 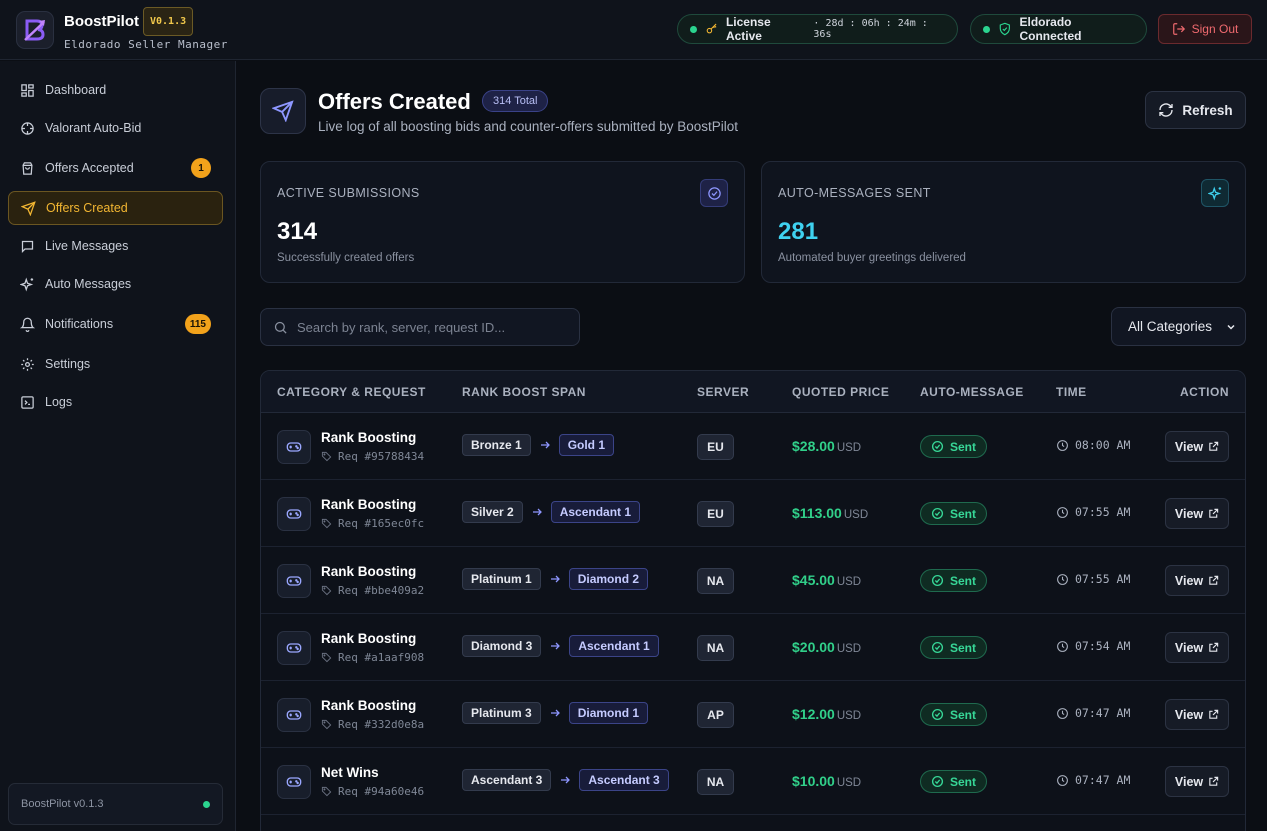 I want to click on request-id: Req #332d0e8a, so click(x=372, y=724).